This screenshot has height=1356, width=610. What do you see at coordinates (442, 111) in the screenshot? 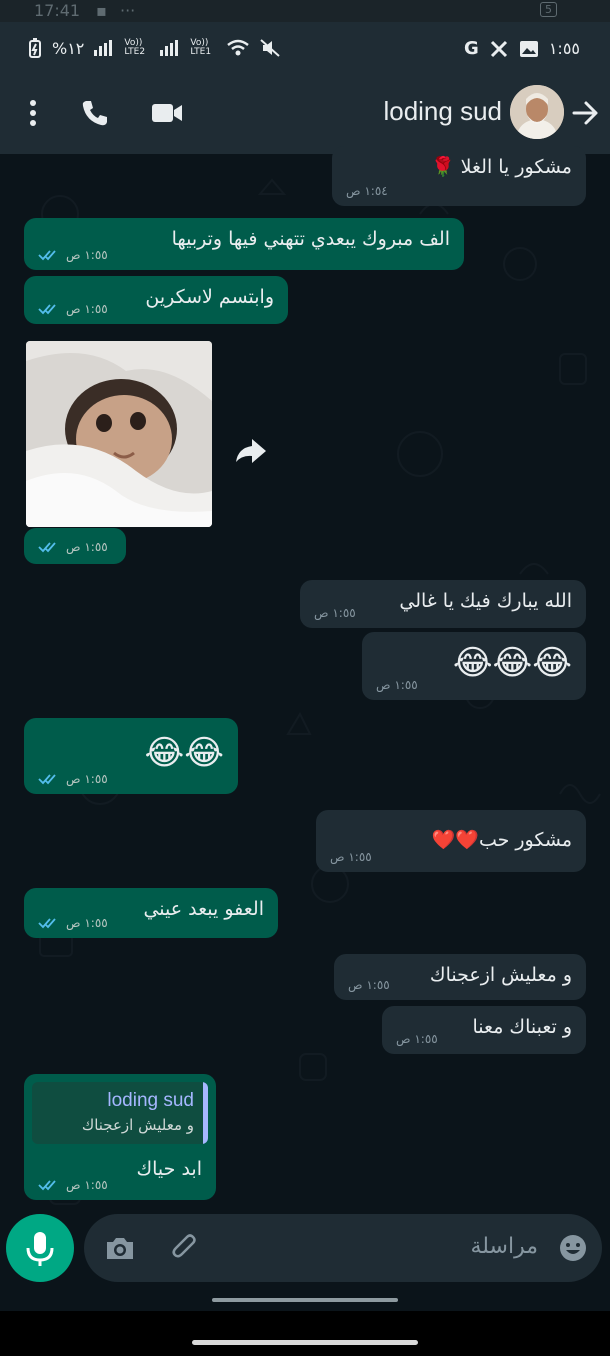
I see `contact-name: loding sud` at bounding box center [442, 111].